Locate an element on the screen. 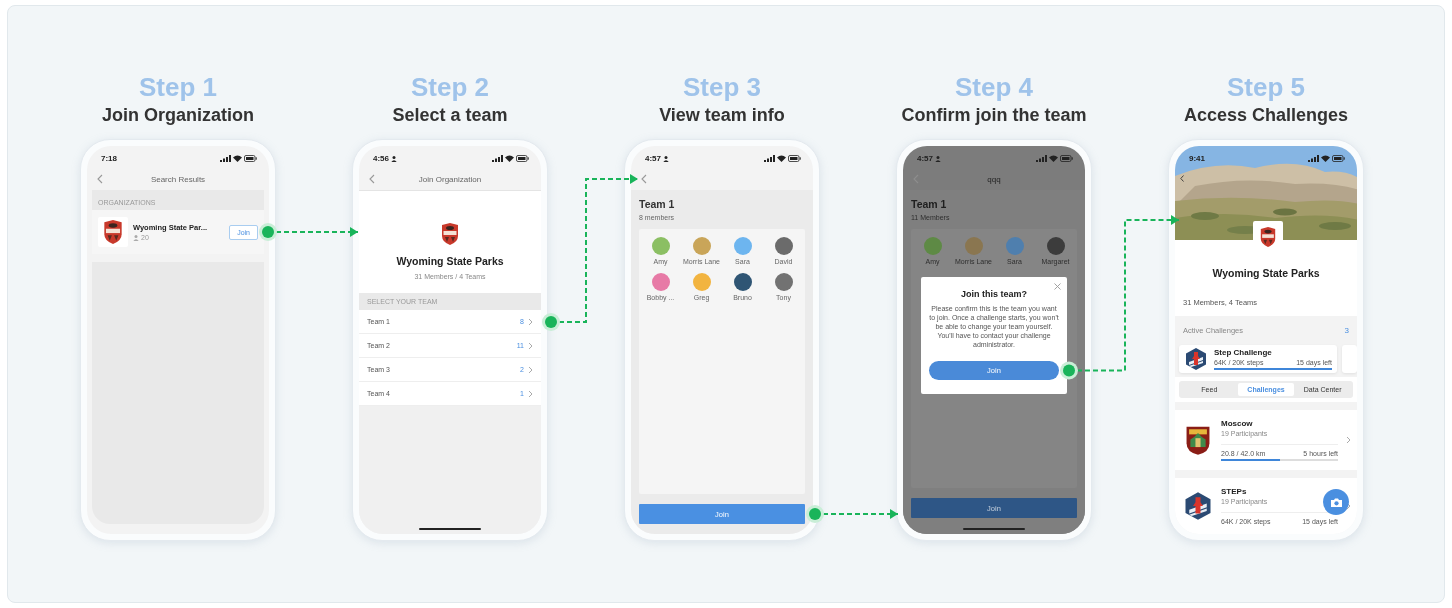 The width and height of the screenshot is (1452, 608). status-time: 9:41 is located at coordinates (1197, 158).